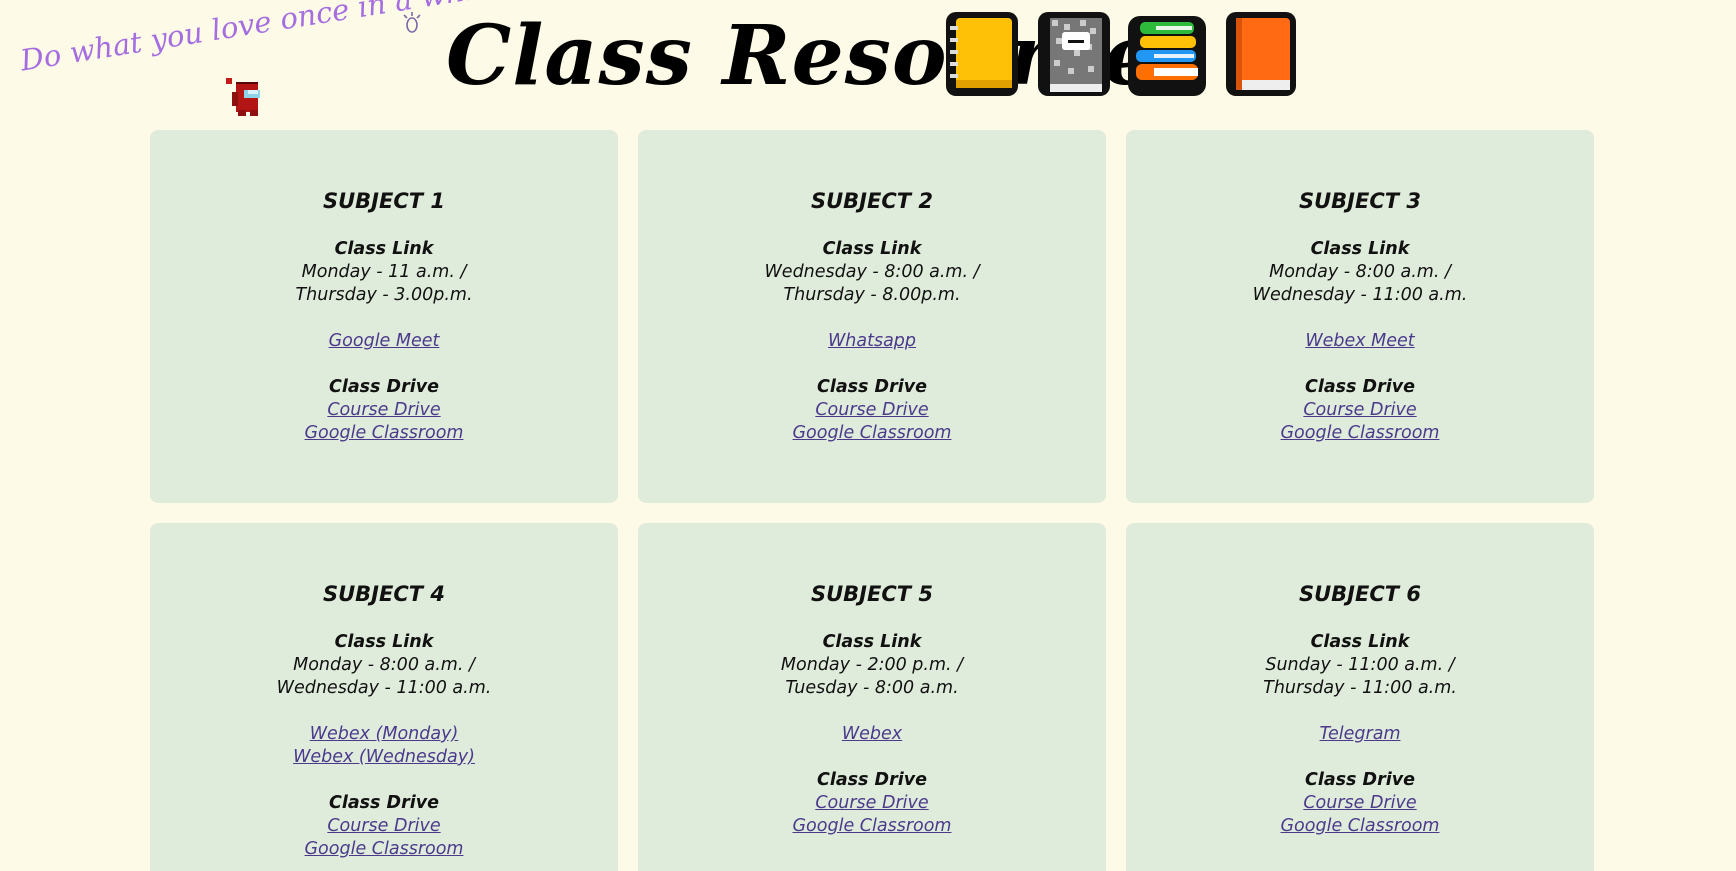 The width and height of the screenshot is (1736, 871). What do you see at coordinates (1167, 56) in the screenshot?
I see `books-stack-icon` at bounding box center [1167, 56].